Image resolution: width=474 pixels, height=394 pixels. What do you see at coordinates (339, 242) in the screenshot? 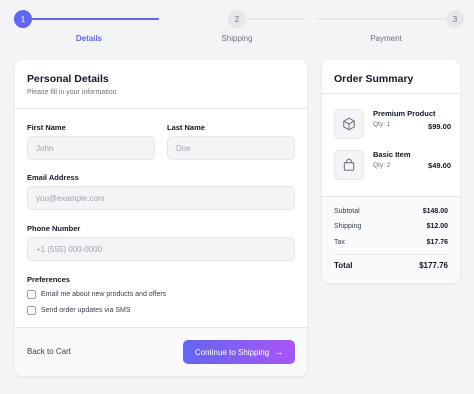
I see `tax-label: Tax` at bounding box center [339, 242].